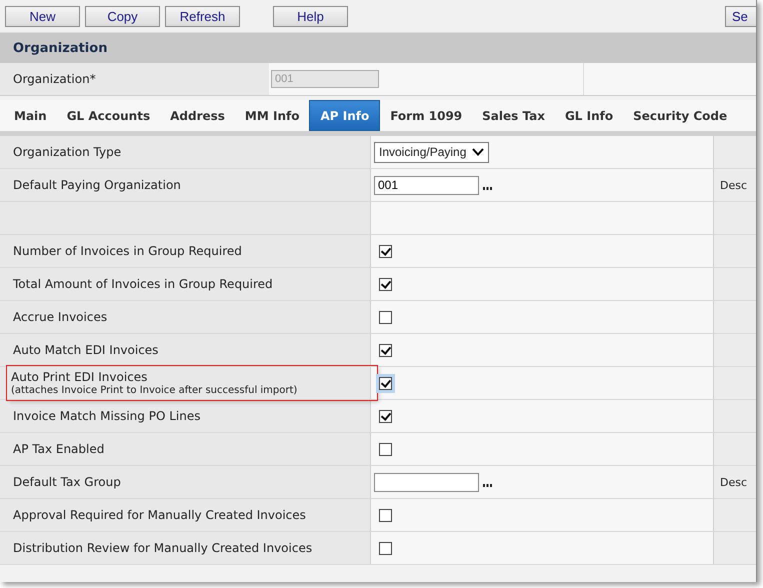 This screenshot has height=588, width=763. Describe the element at coordinates (30, 115) in the screenshot. I see `tab: Main` at that location.